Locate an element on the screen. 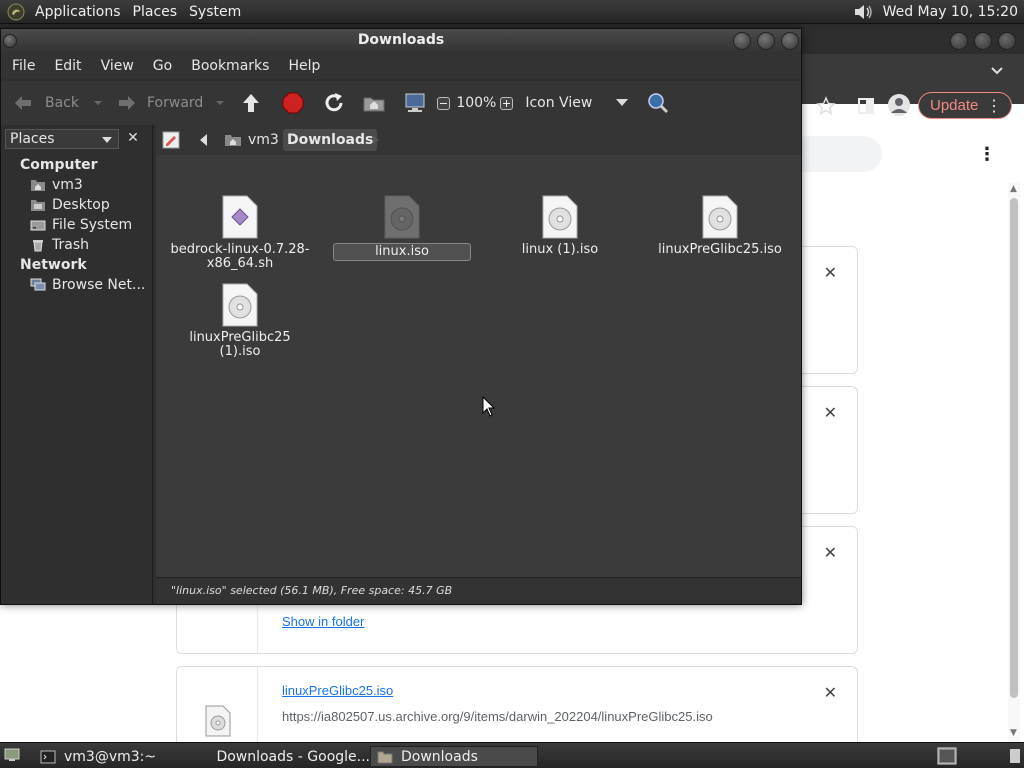 The height and width of the screenshot is (768, 1024). edit-location-icon is located at coordinates (171, 140).